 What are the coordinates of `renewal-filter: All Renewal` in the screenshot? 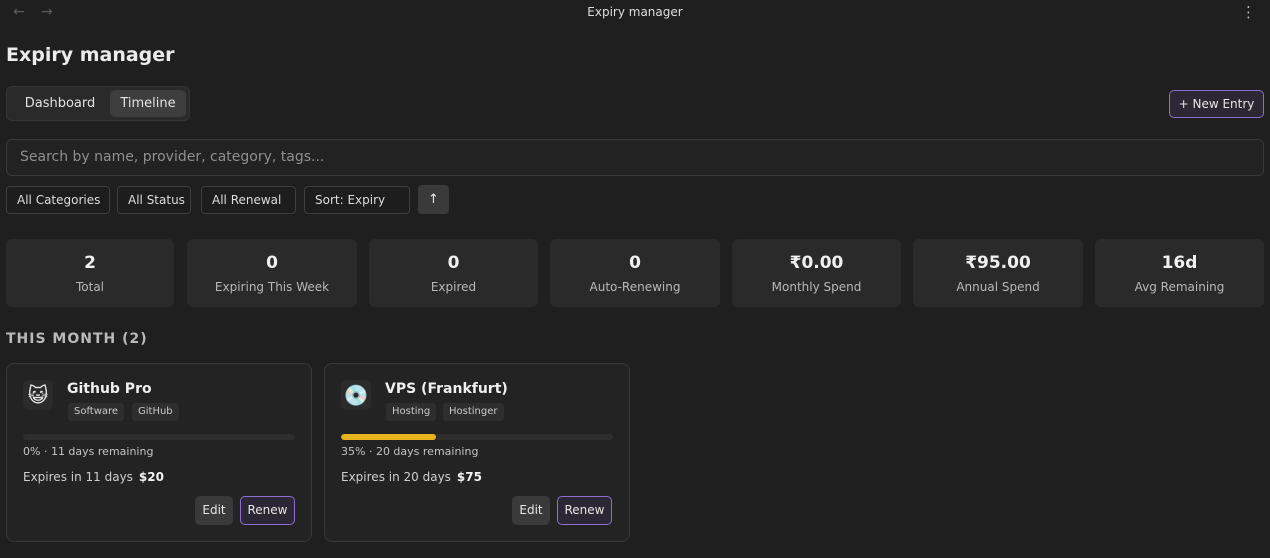 It's located at (248, 200).